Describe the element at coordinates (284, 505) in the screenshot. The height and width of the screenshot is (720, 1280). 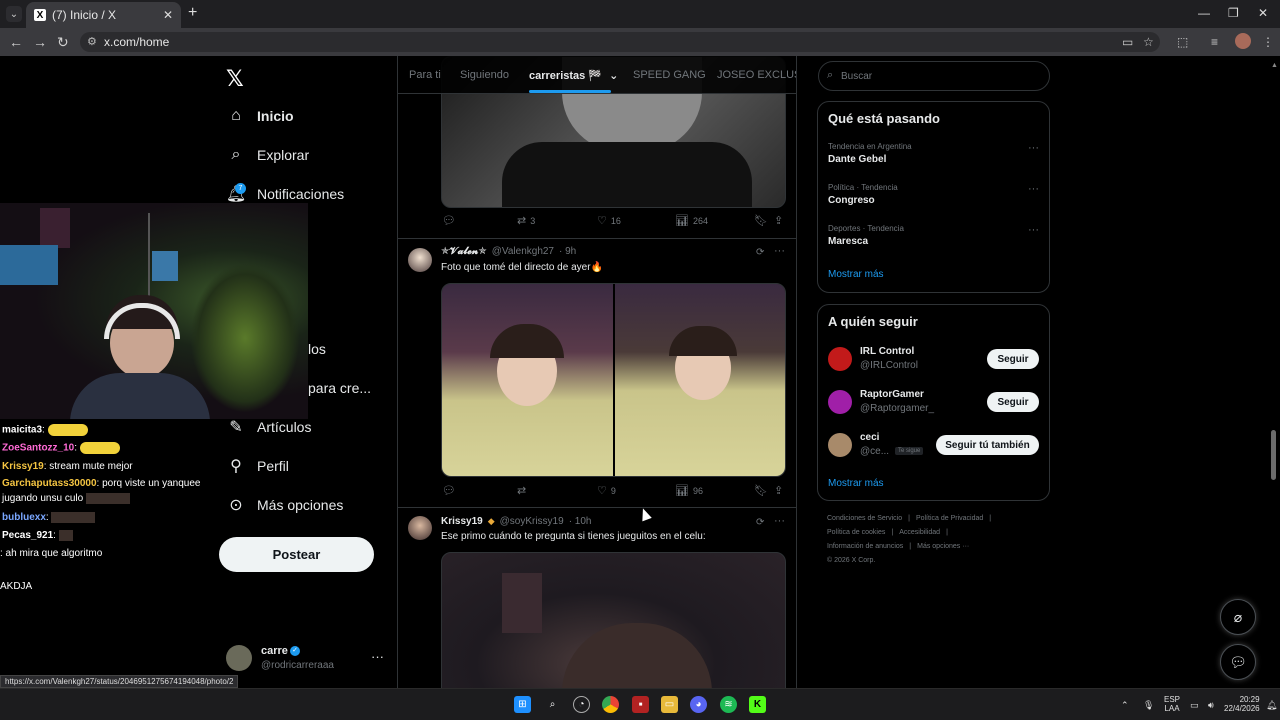
I see `nav-more: ⊙ Más opciones` at that location.